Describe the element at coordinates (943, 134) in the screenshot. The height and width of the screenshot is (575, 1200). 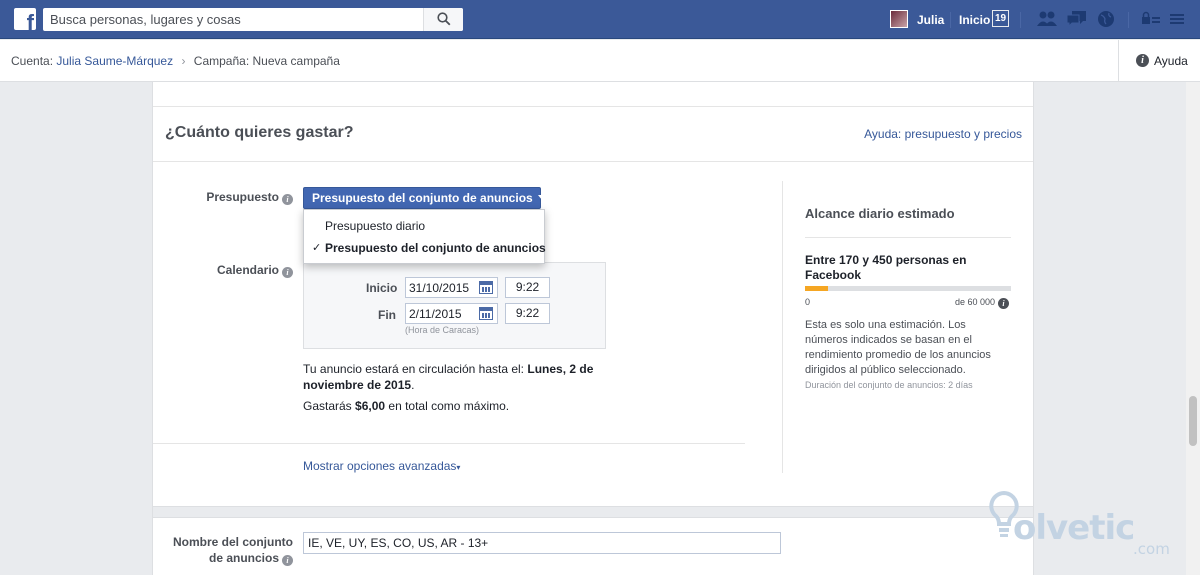
I see `budget-help-link: Ayuda: presupuesto y precios` at that location.